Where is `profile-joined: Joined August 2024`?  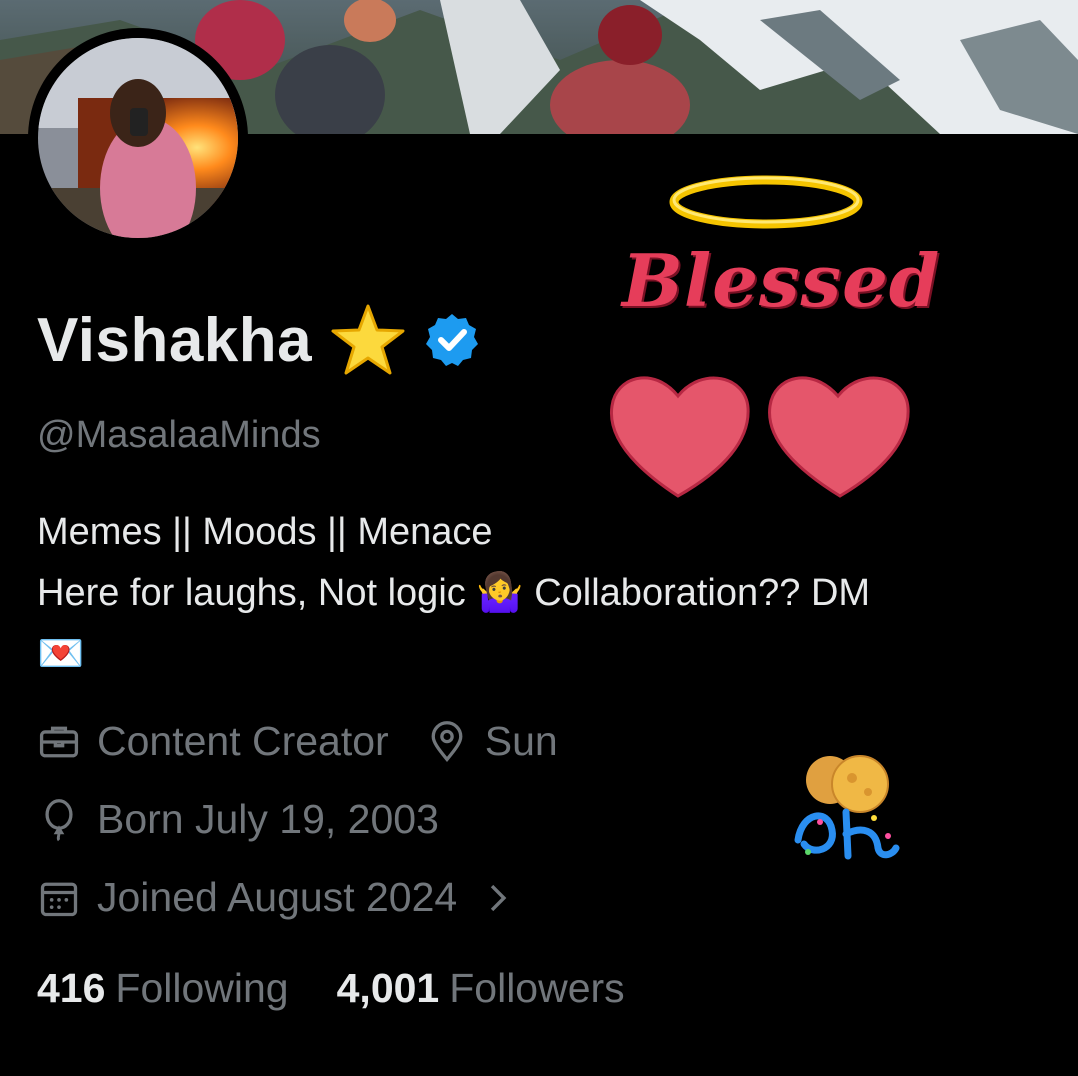 profile-joined: Joined August 2024 is located at coordinates (292, 897).